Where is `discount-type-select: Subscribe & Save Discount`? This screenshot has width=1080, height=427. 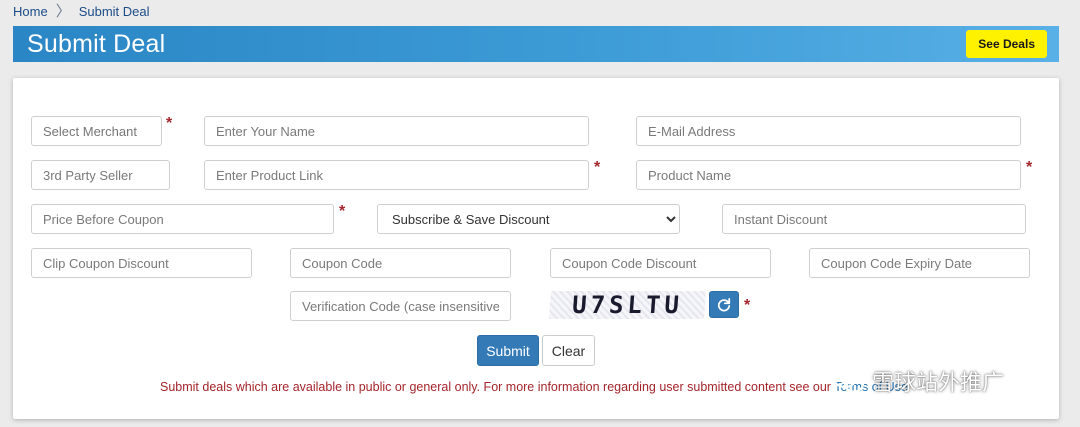 discount-type-select: Subscribe & Save Discount is located at coordinates (528, 219).